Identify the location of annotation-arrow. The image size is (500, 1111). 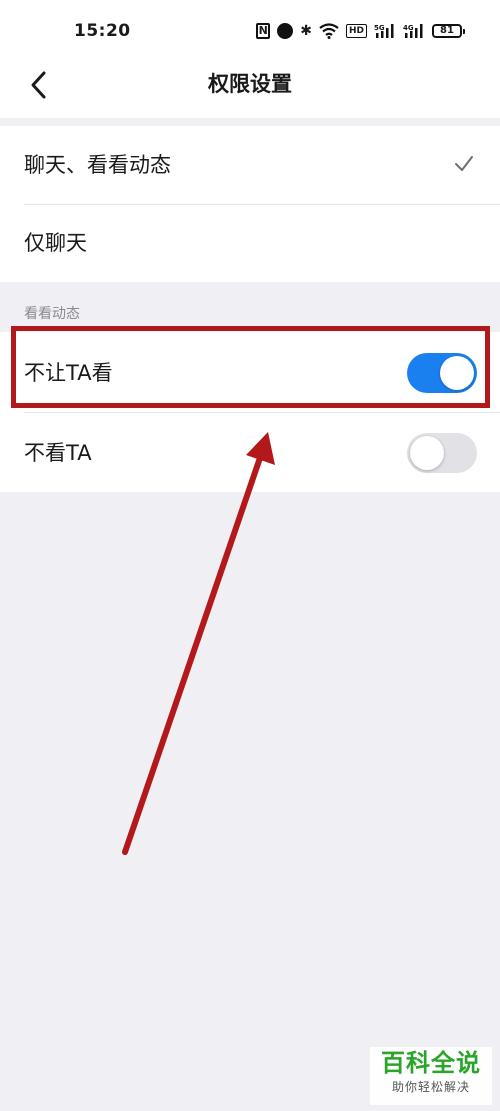
(198, 643).